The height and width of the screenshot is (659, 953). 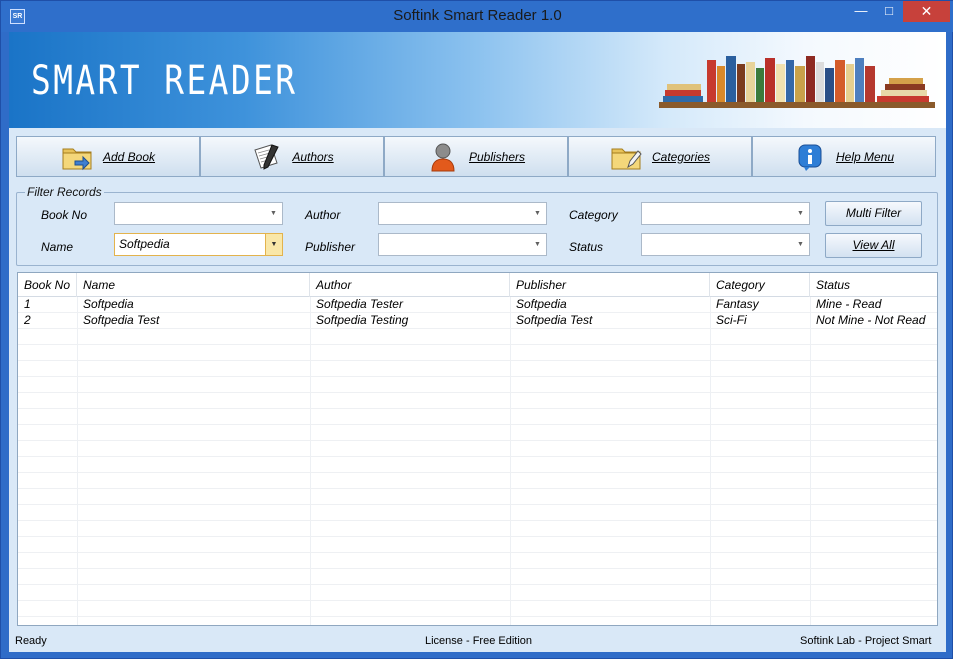 I want to click on status-company: Softink Lab - Project Smart, so click(x=866, y=641).